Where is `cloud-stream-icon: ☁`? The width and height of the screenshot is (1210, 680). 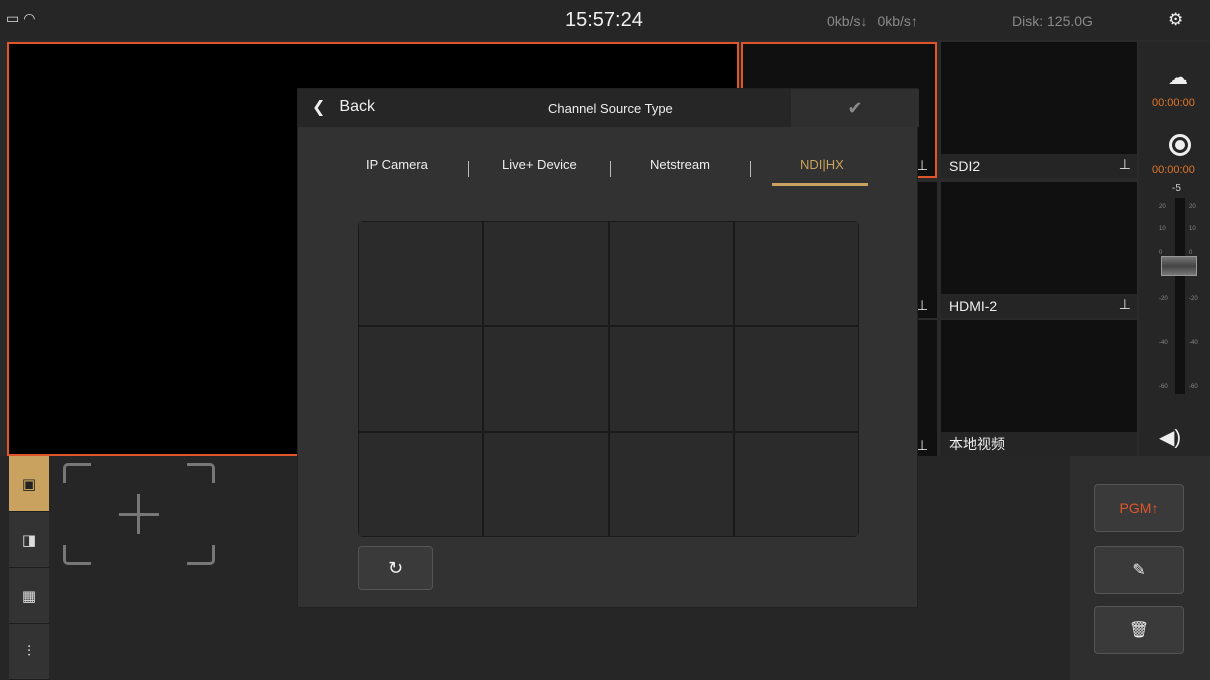
cloud-stream-icon: ☁ is located at coordinates (1178, 77).